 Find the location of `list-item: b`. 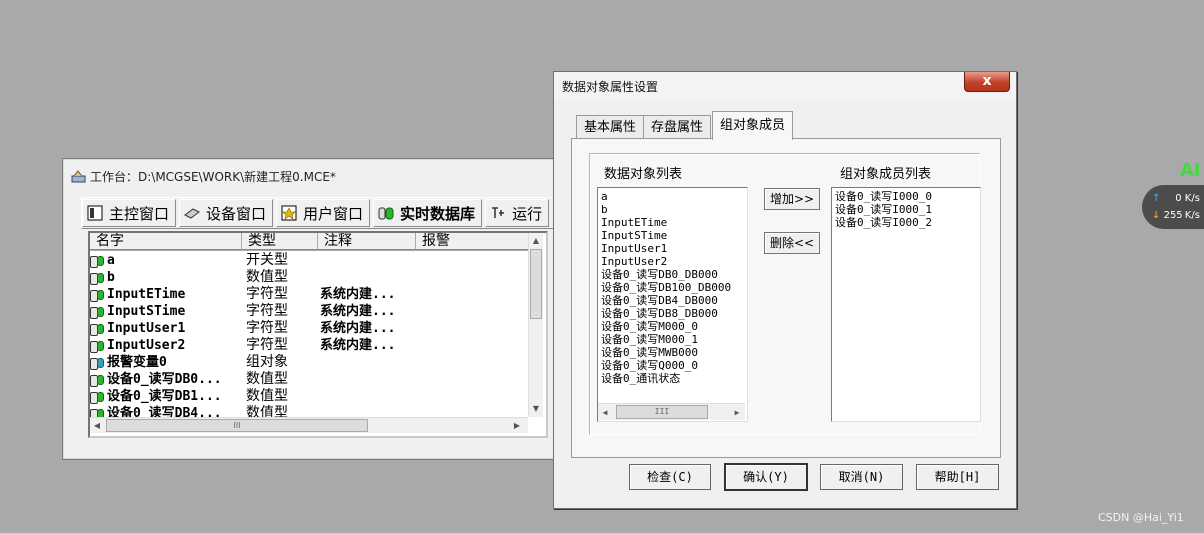

list-item: b is located at coordinates (672, 209).